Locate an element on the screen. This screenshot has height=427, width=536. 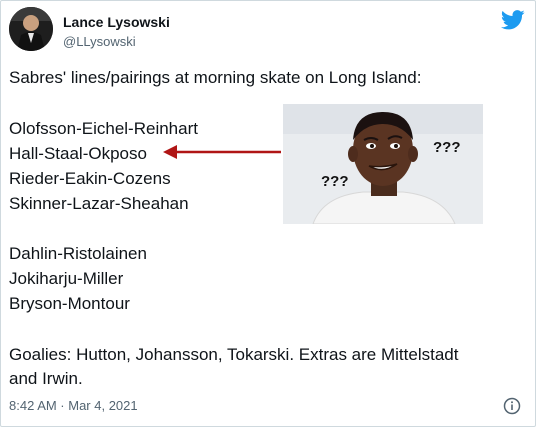
question-marks-right: ??? is located at coordinates (447, 147).